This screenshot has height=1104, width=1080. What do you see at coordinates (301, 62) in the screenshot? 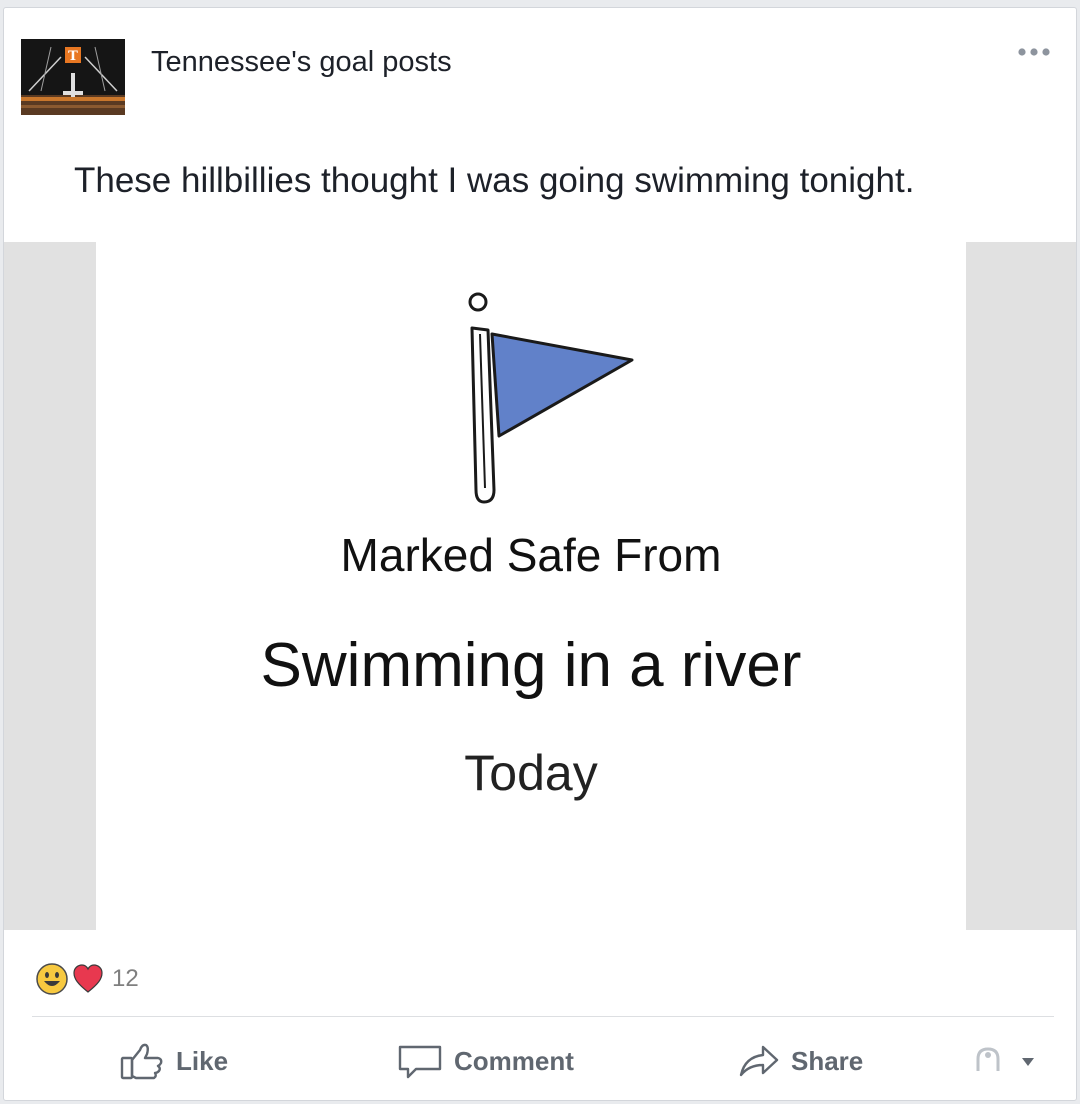
I see `page-name-link: Tennessee's goal posts` at bounding box center [301, 62].